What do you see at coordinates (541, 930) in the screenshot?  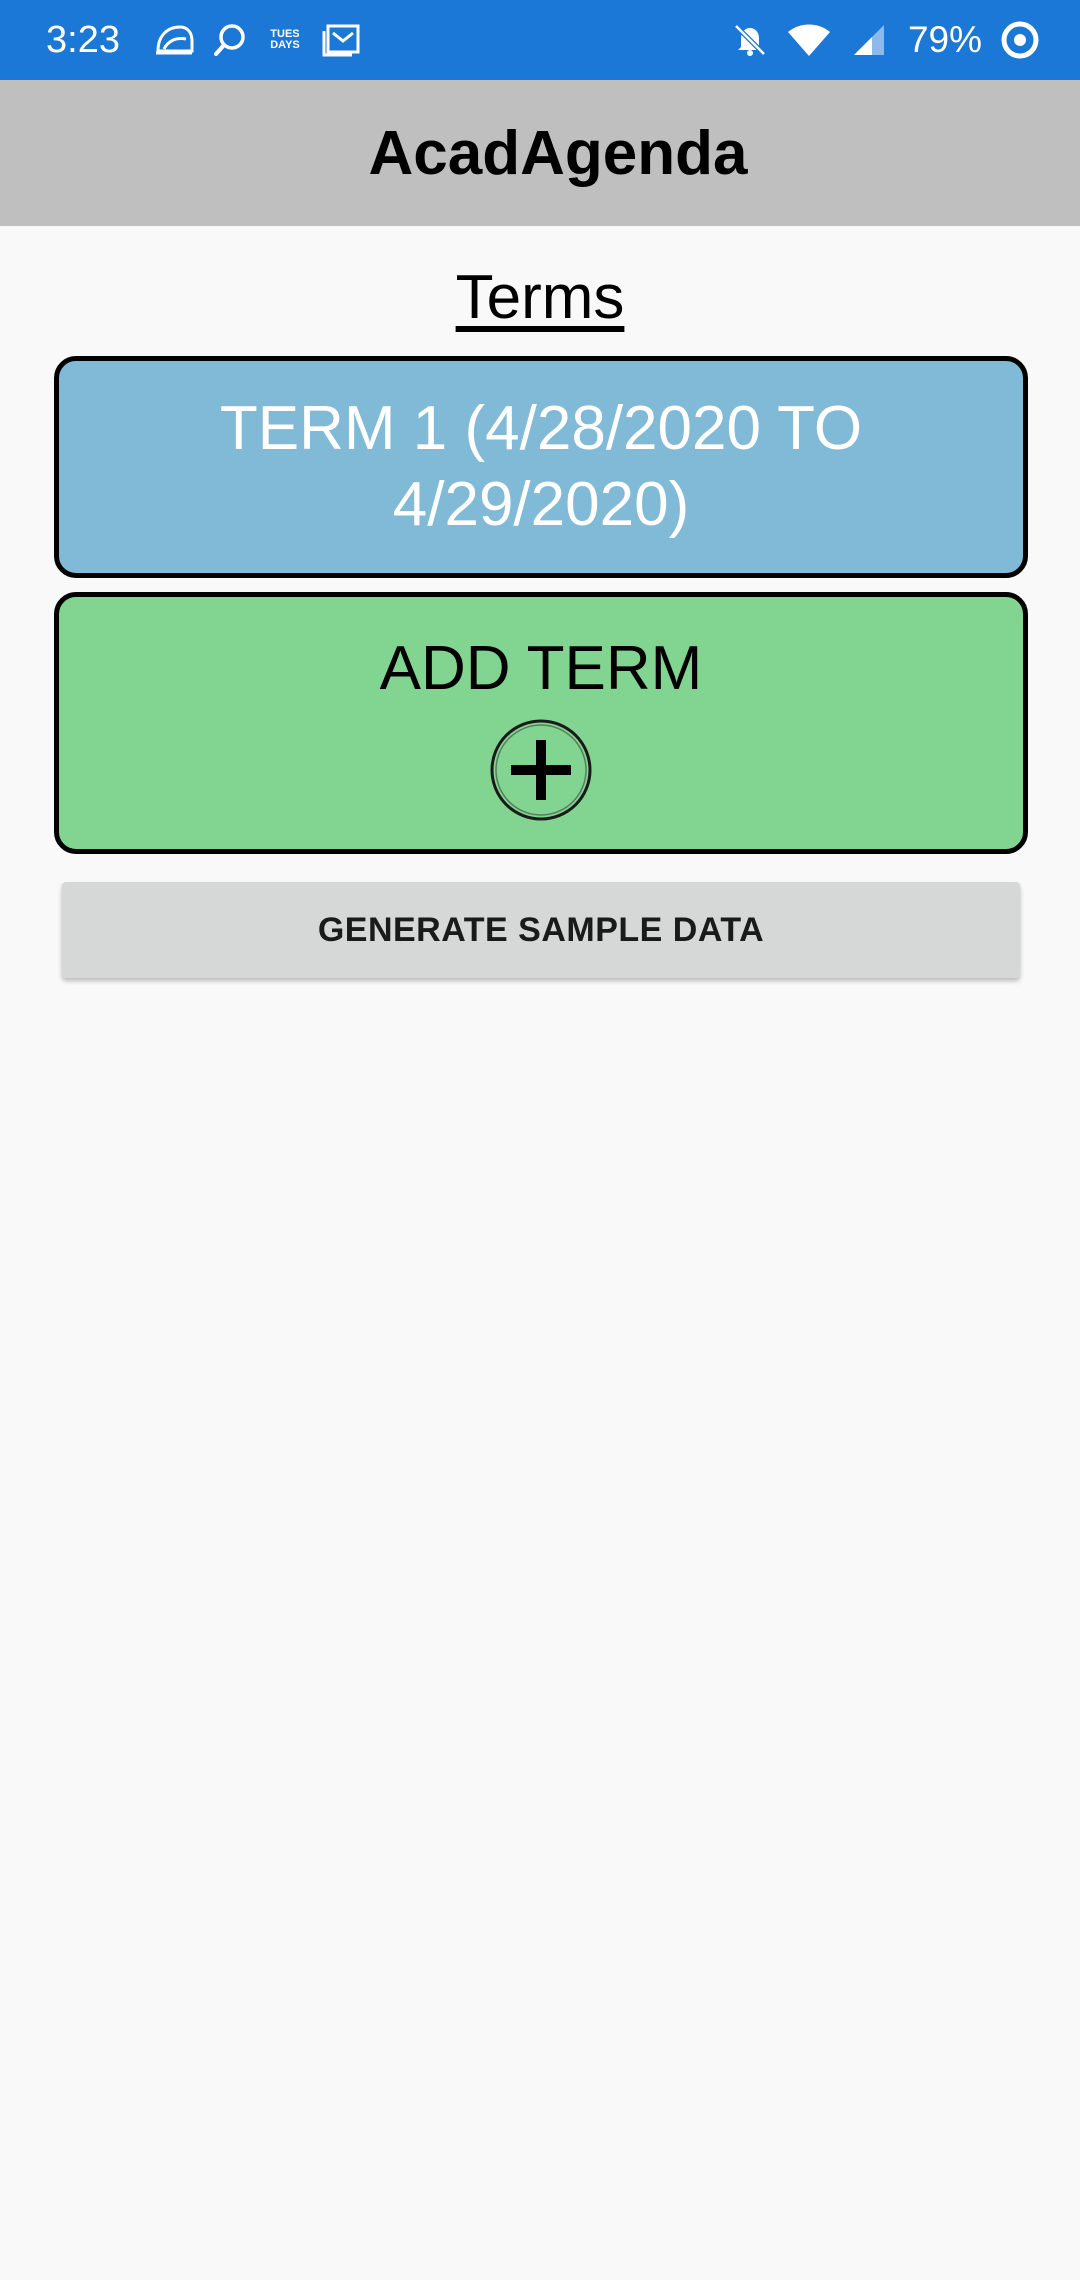 I see `generate-sample-data-button: GENERATE SAMPLE DATA` at bounding box center [541, 930].